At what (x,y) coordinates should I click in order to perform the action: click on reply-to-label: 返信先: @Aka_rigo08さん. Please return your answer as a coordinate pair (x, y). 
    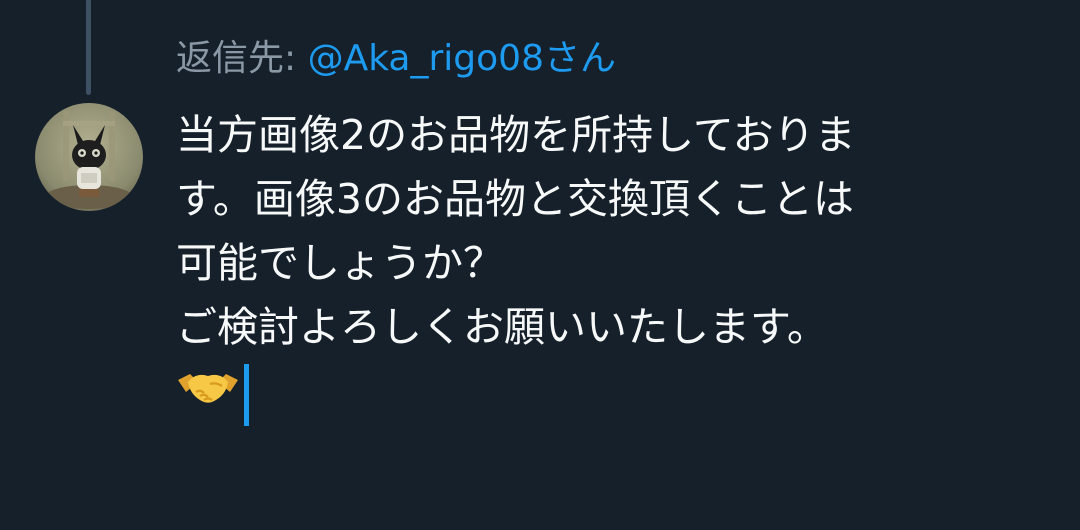
    Looking at the image, I should click on (396, 59).